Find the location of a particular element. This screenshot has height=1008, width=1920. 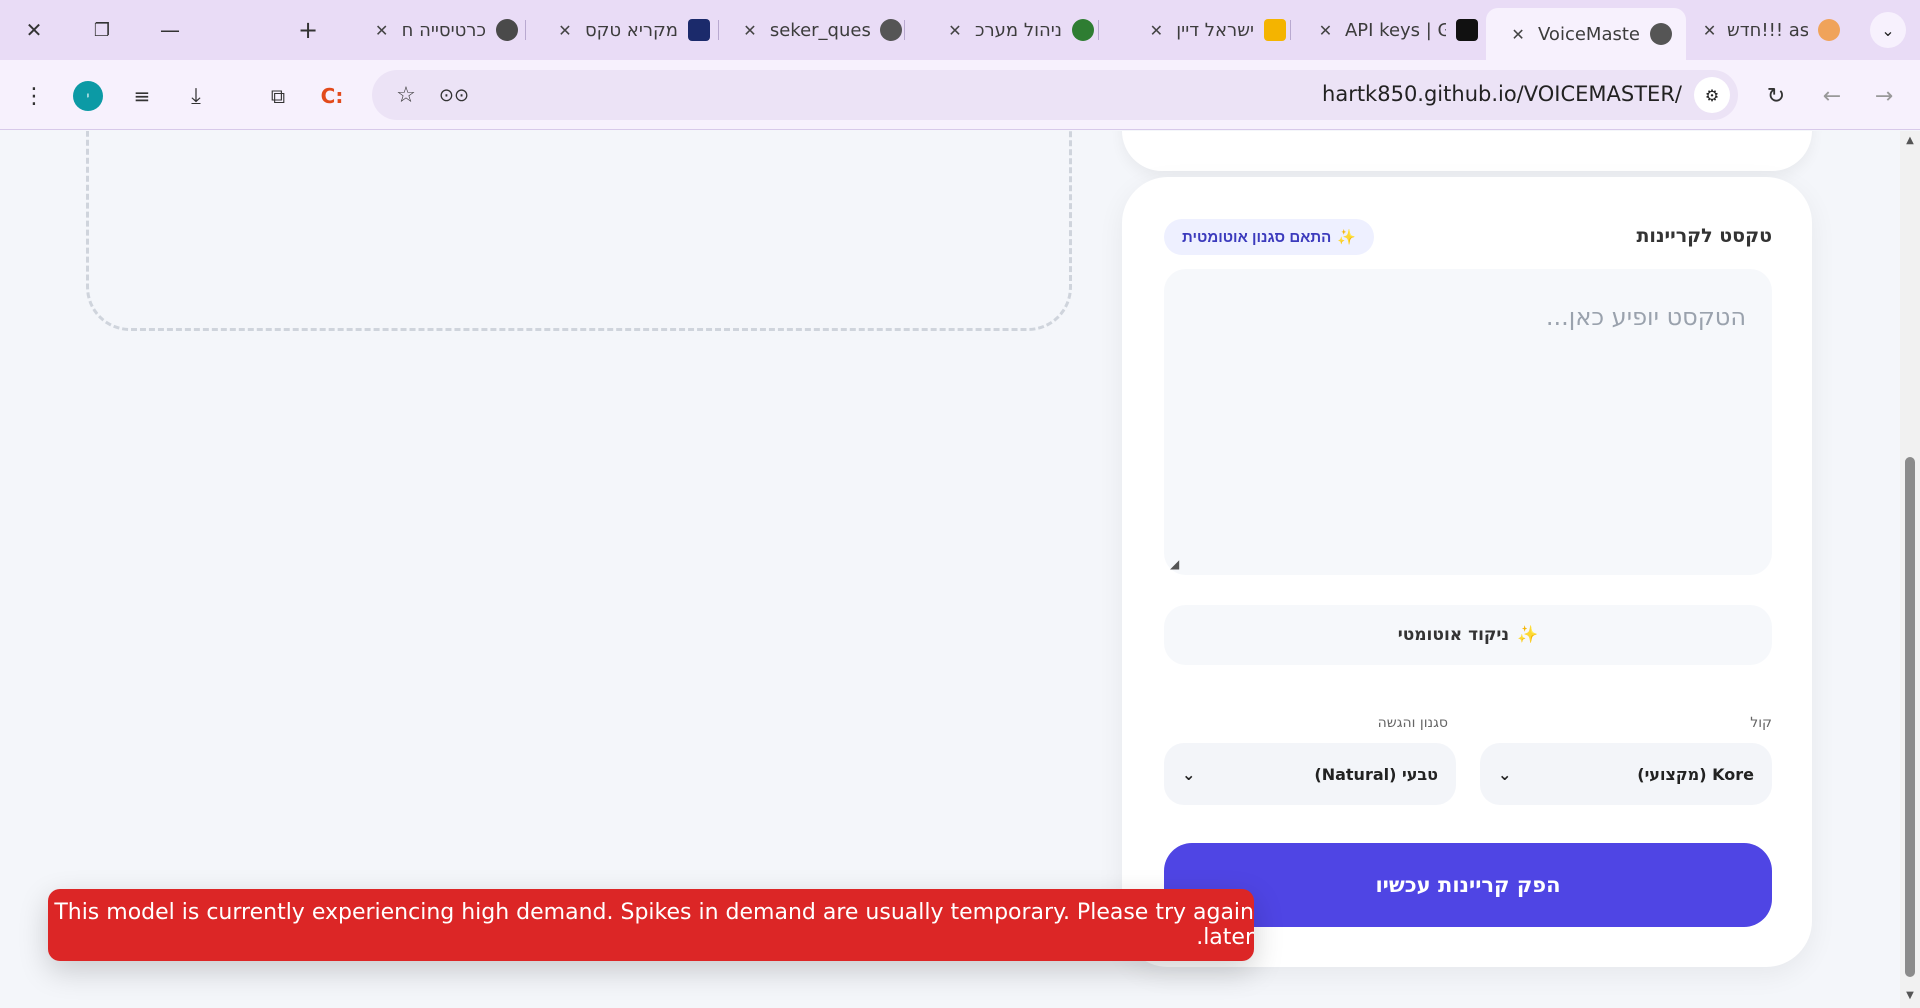

slides-icon is located at coordinates (1275, 30).